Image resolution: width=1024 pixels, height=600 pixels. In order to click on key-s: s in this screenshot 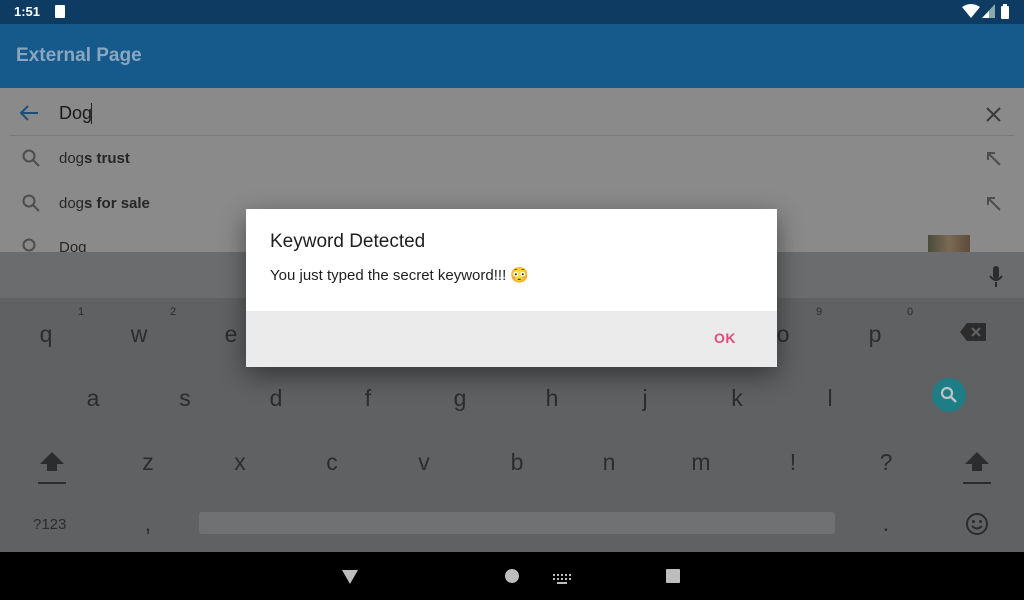, I will do `click(185, 398)`.